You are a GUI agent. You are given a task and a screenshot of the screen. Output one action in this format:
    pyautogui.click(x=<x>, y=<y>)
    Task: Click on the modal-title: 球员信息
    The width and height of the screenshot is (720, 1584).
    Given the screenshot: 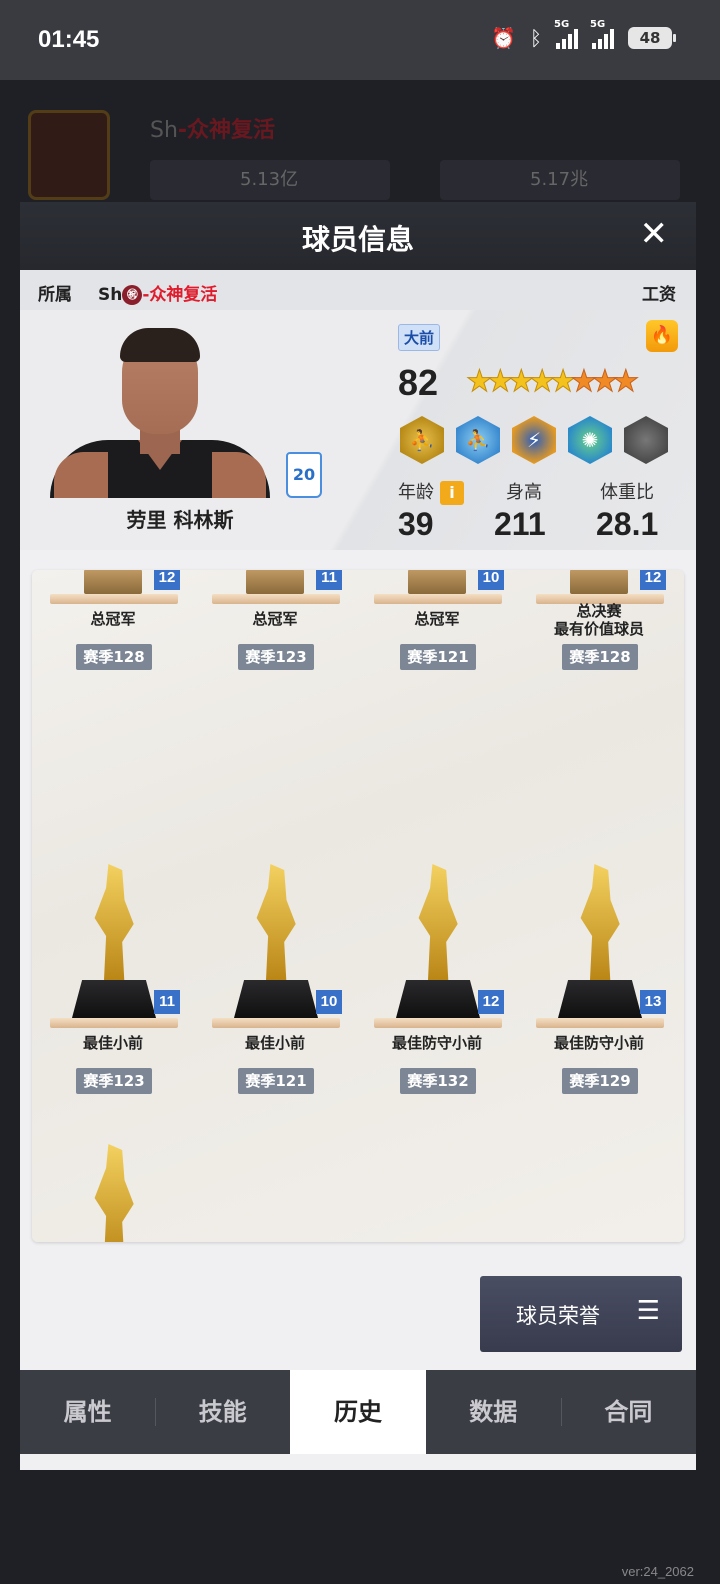 What is the action you would take?
    pyautogui.click(x=357, y=239)
    